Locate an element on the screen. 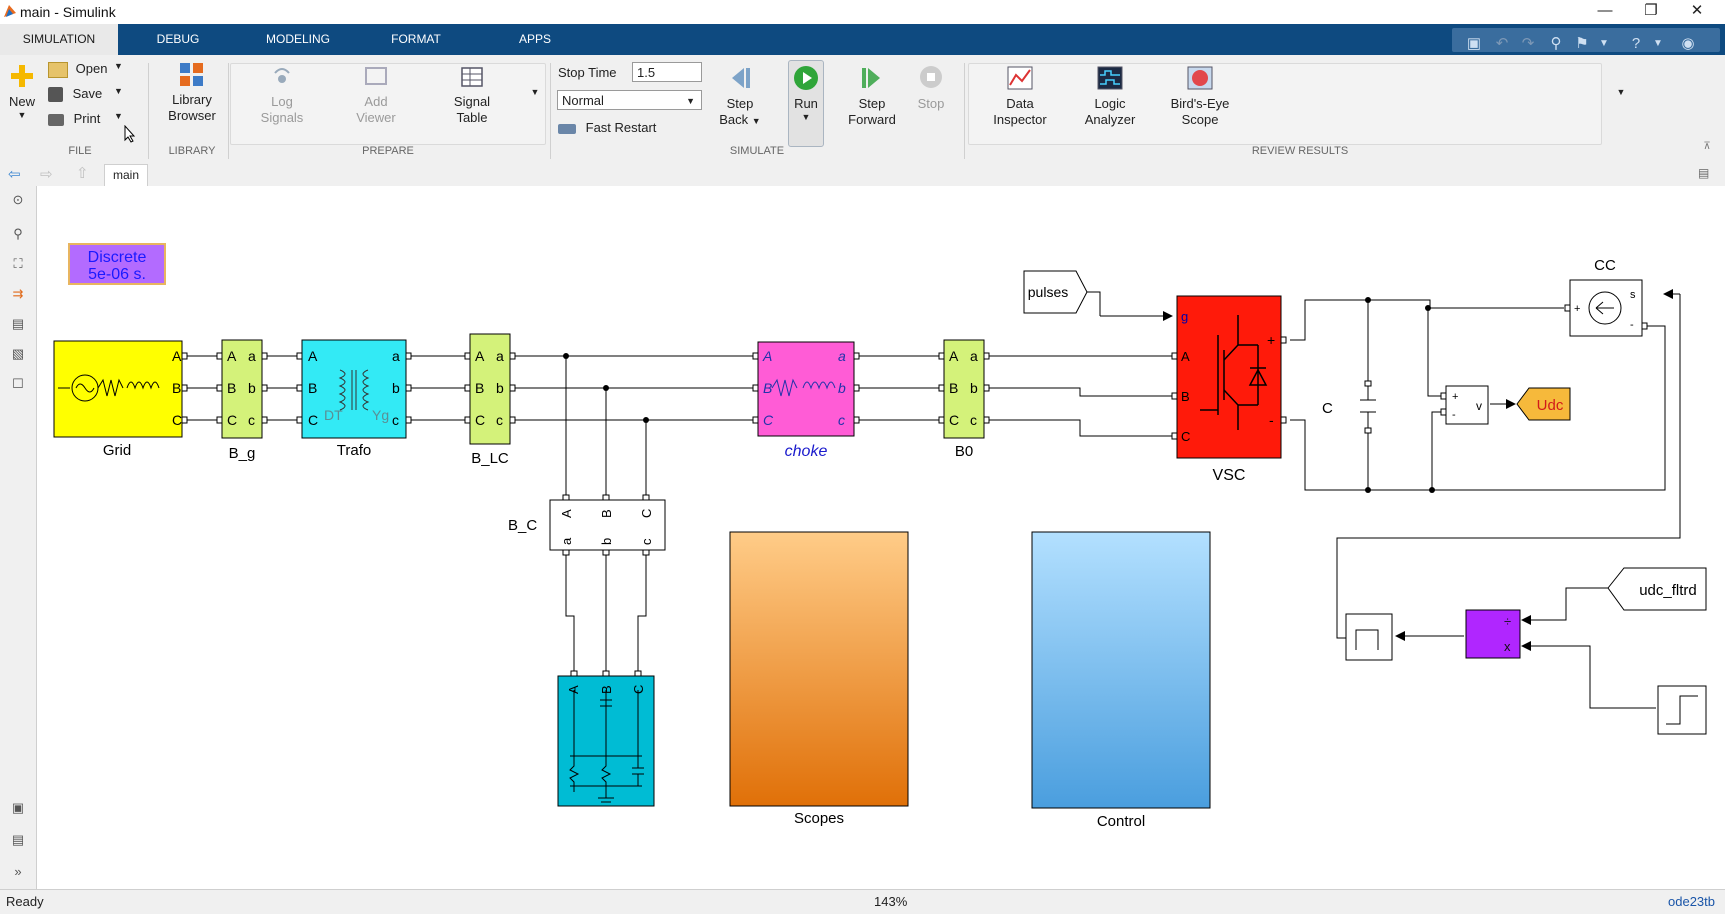 The image size is (1725, 914). library-label-l1: Library is located at coordinates (192, 100).